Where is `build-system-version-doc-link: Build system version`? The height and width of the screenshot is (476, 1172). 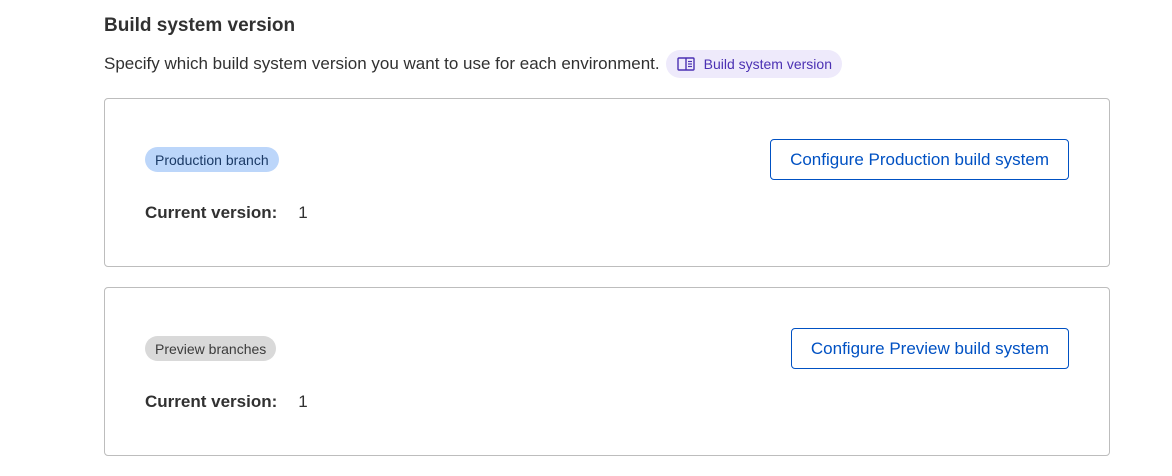 build-system-version-doc-link: Build system version is located at coordinates (753, 64).